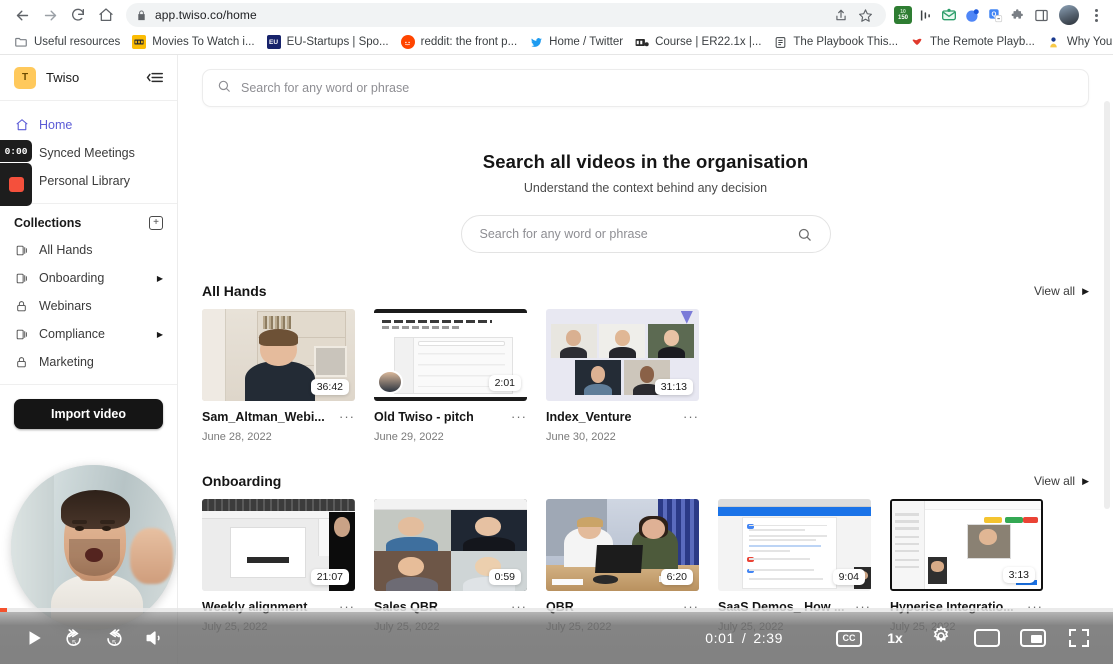 The height and width of the screenshot is (664, 1113). I want to click on volume-button, so click(154, 638).